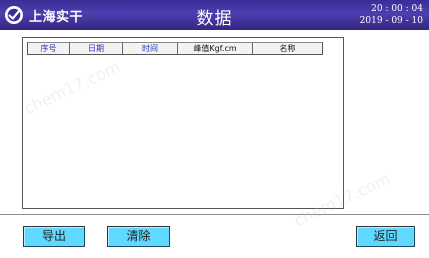  I want to click on column-header-peak: 峰值Kgf.cm, so click(215, 48).